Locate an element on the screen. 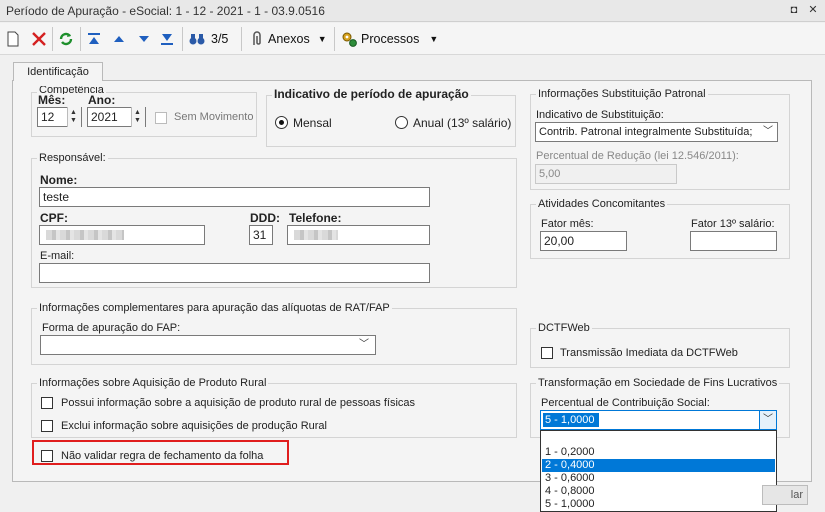 This screenshot has height=512, width=825. telefone-label: Telefone: is located at coordinates (315, 218).